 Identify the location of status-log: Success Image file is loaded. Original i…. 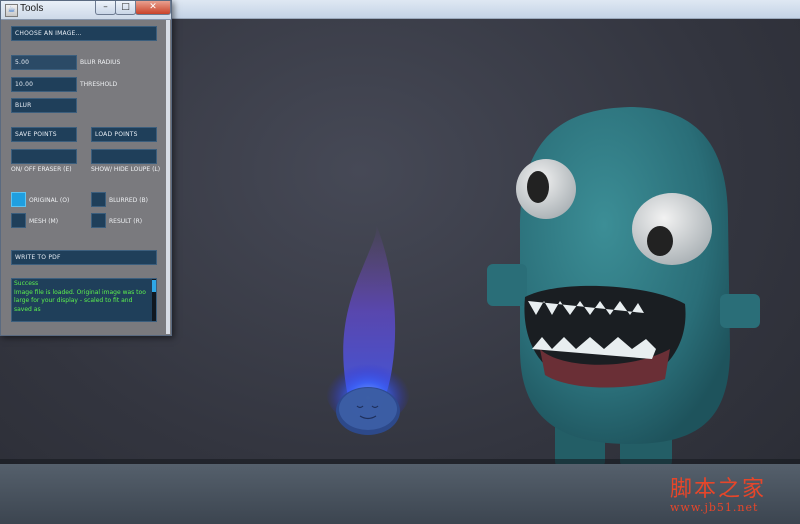
(84, 300).